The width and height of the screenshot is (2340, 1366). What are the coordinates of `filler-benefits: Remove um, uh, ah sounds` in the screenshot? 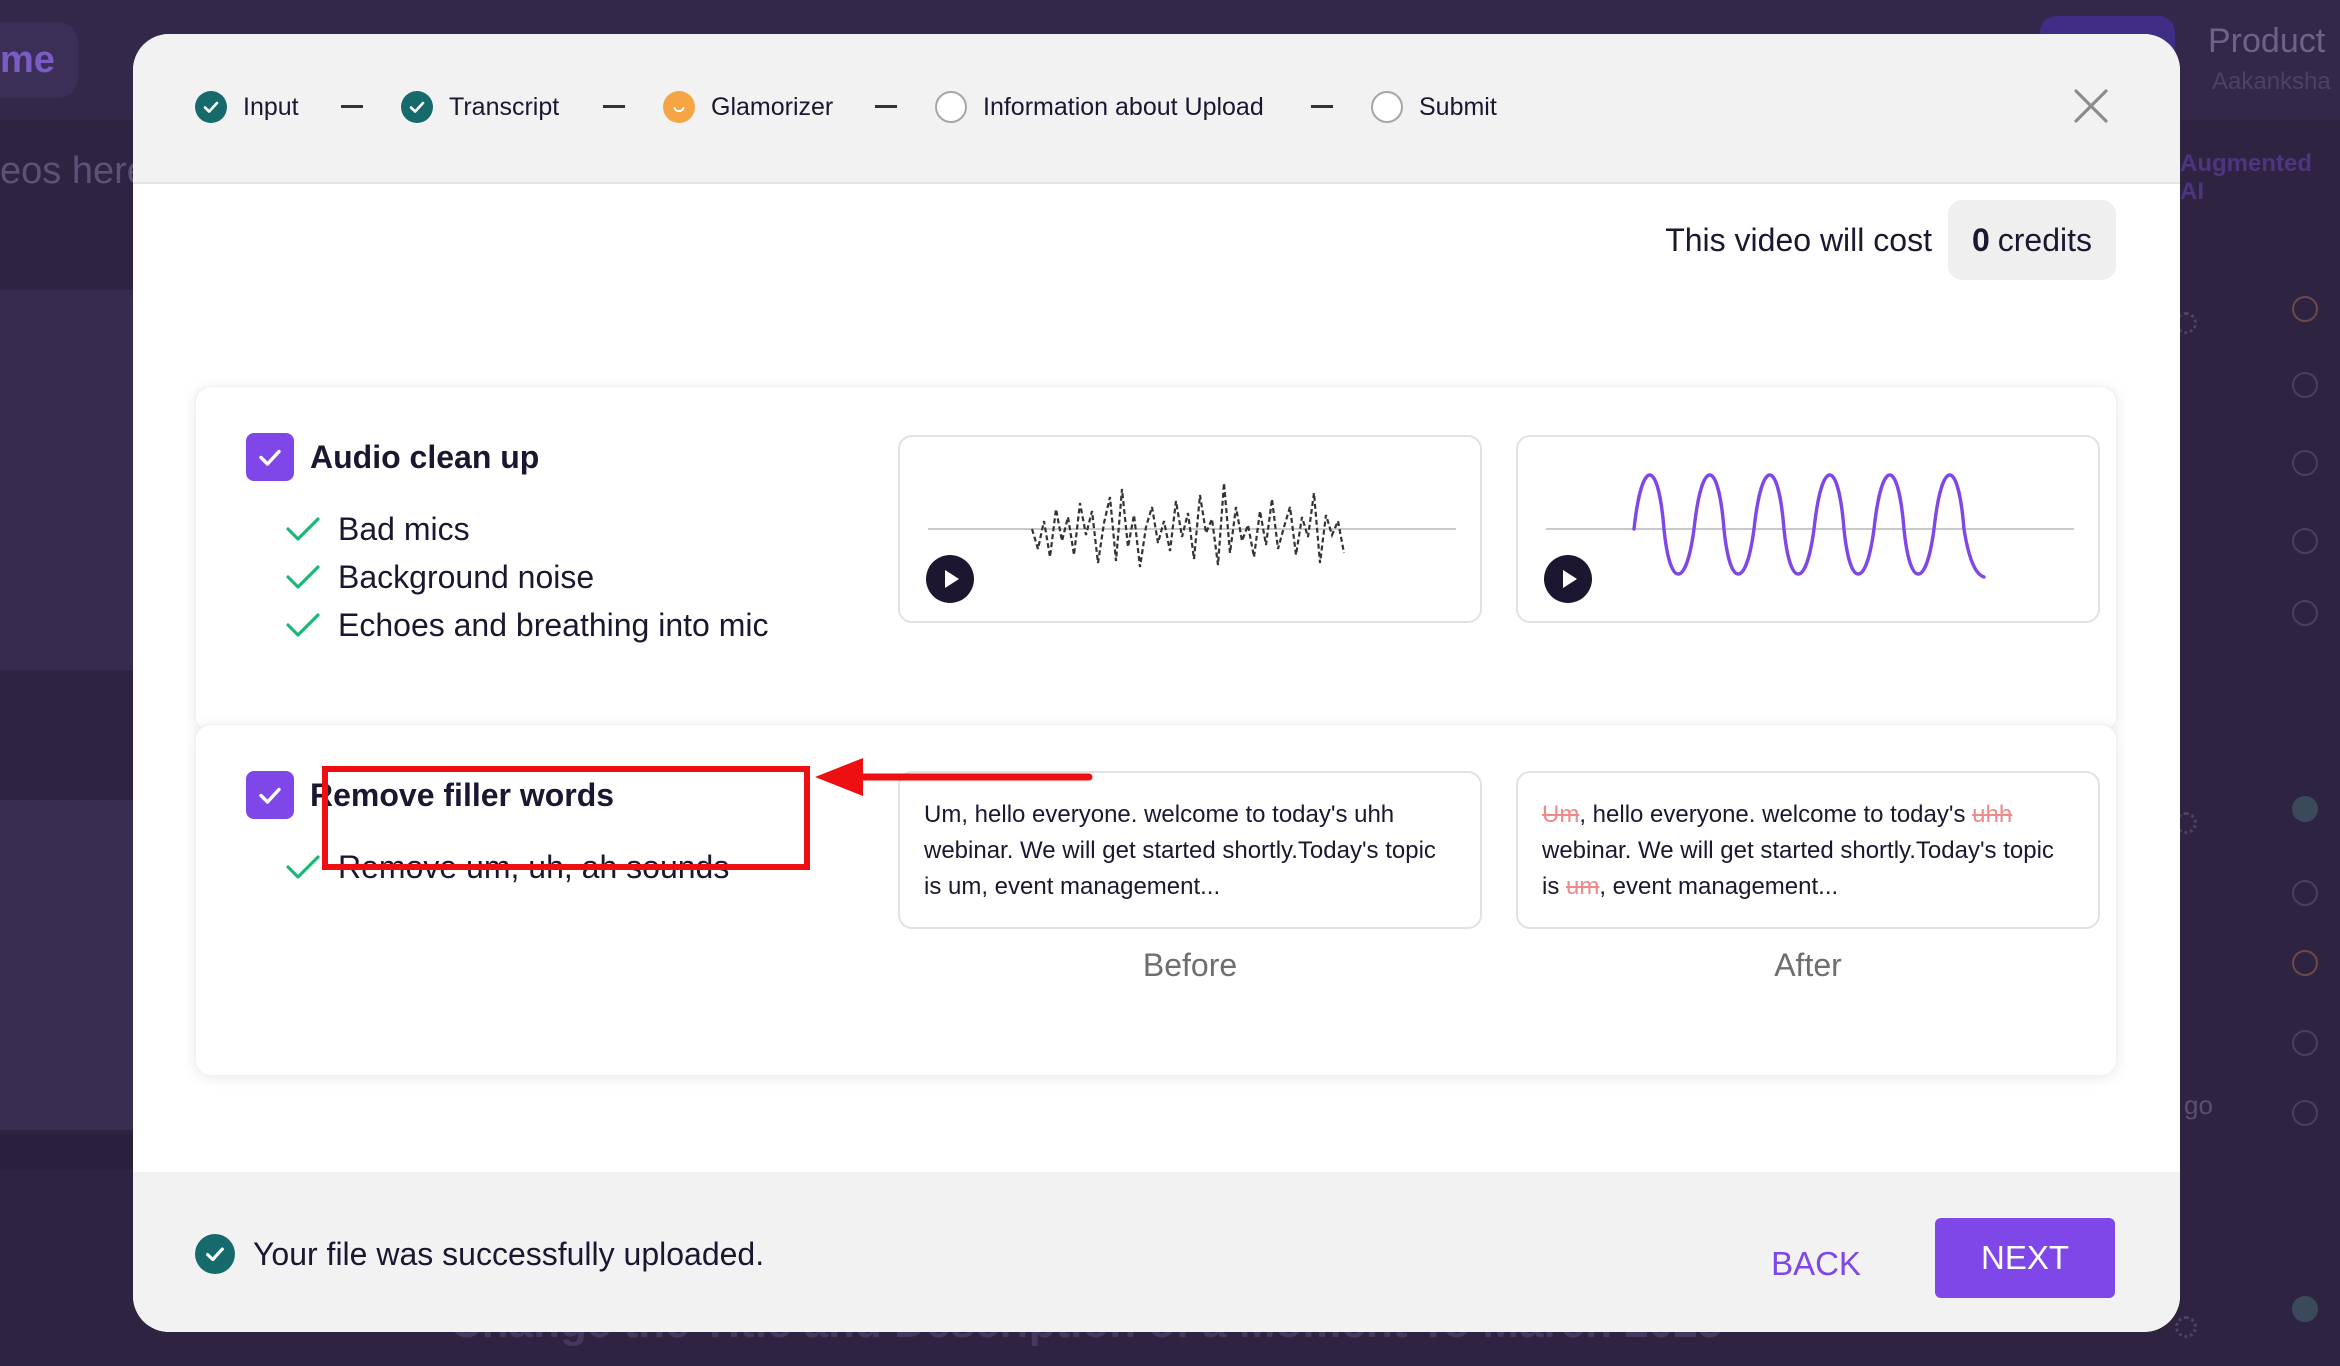 It's located at (507, 867).